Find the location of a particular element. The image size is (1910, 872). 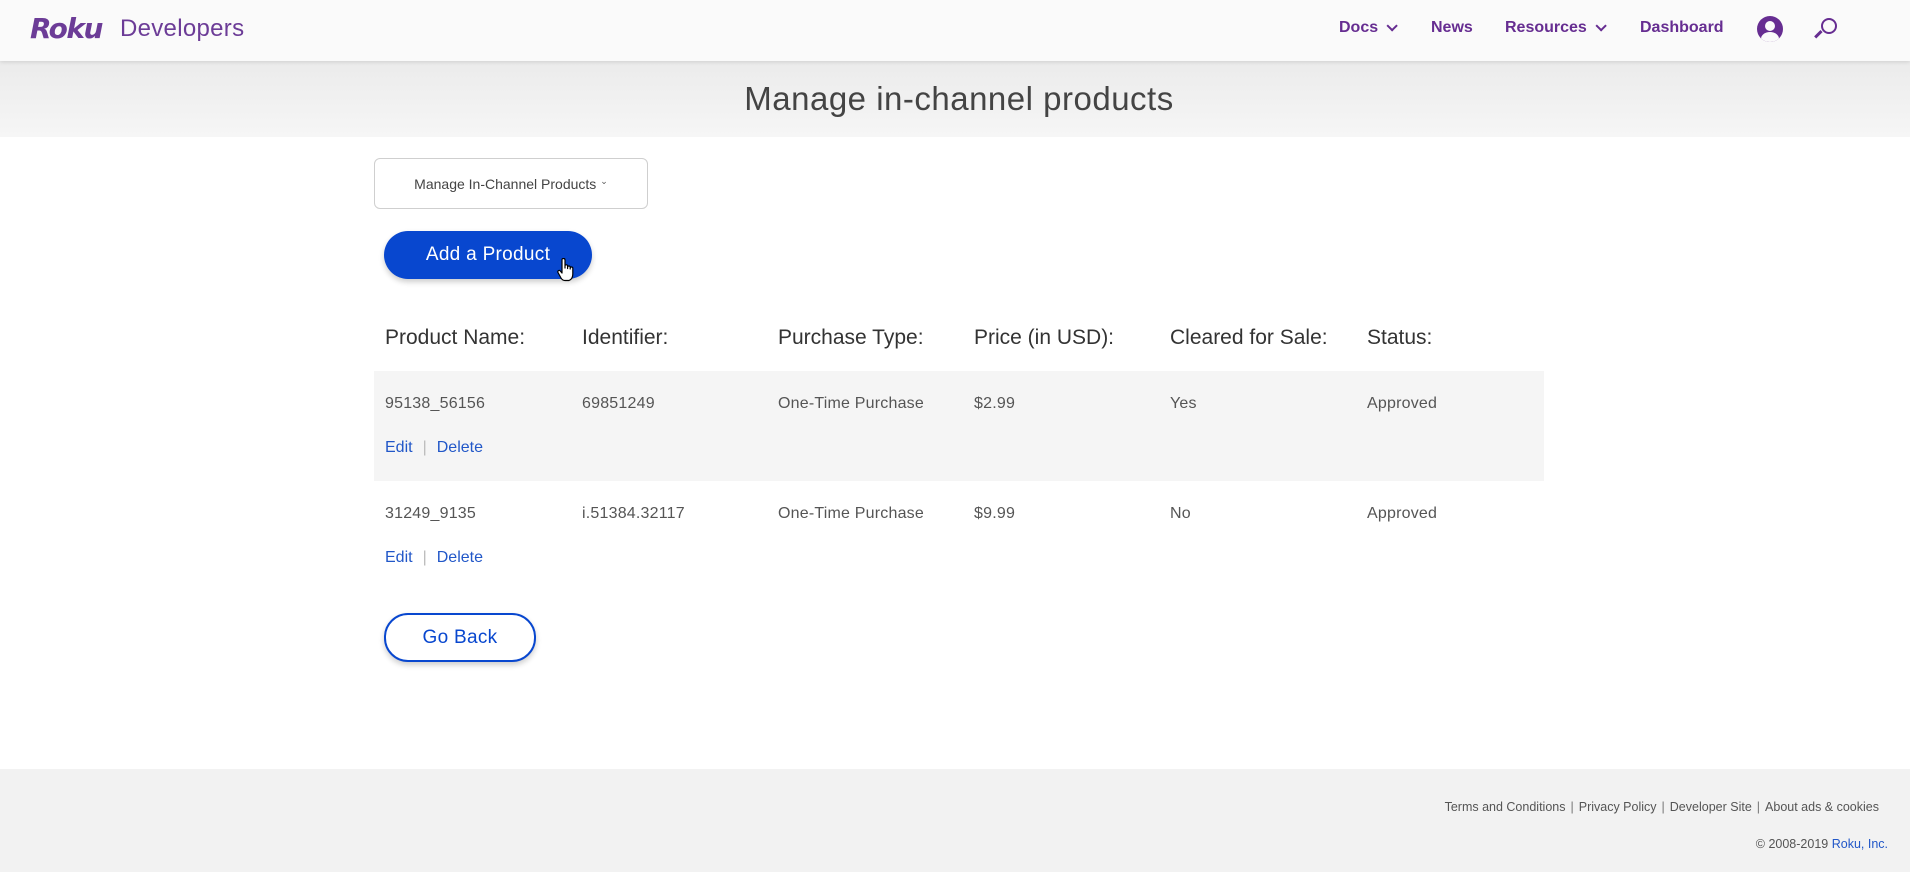

search-icon is located at coordinates (1826, 29).